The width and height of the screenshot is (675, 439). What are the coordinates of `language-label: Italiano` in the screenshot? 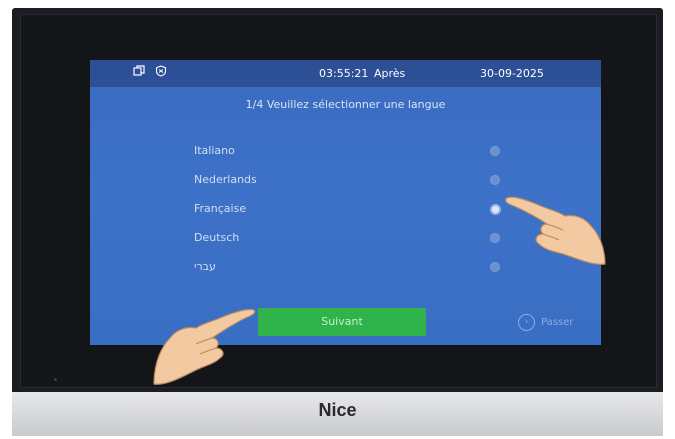 It's located at (214, 150).